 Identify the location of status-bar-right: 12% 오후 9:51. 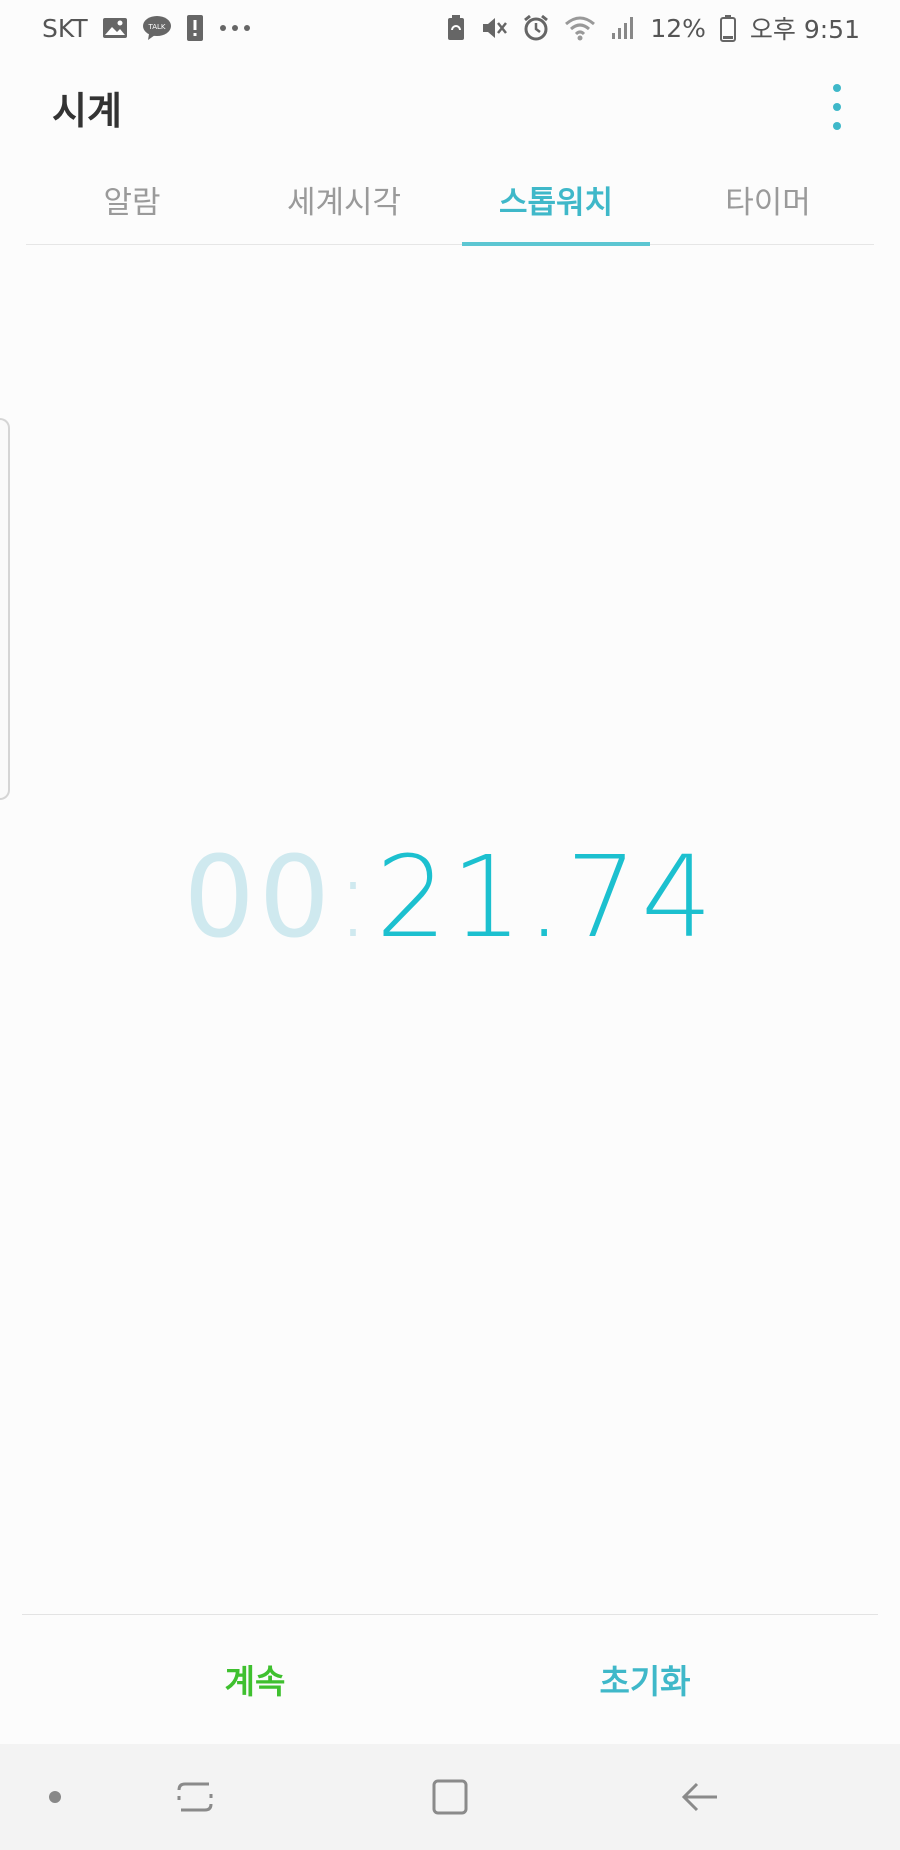
(653, 28).